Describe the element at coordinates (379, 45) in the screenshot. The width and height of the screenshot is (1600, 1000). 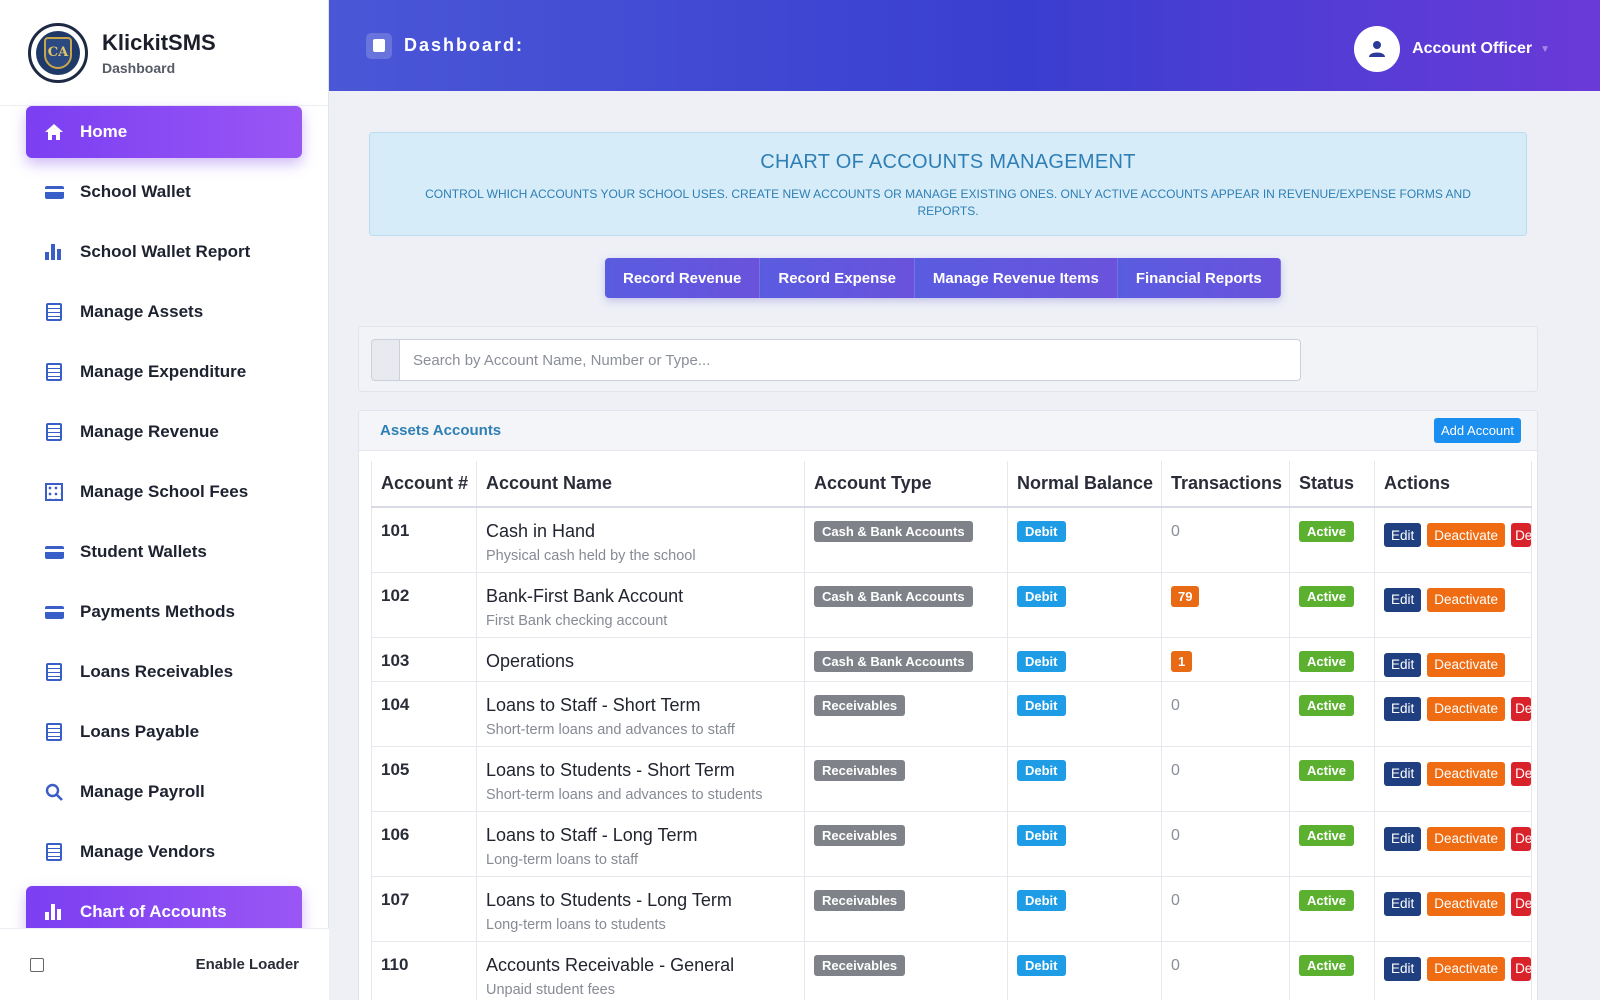
I see `dashboard-icon` at that location.